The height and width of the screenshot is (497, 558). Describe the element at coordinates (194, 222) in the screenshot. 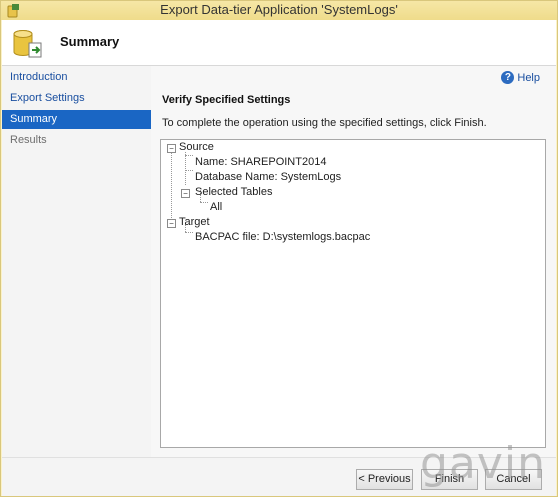

I see `tree-node-target: Target` at that location.